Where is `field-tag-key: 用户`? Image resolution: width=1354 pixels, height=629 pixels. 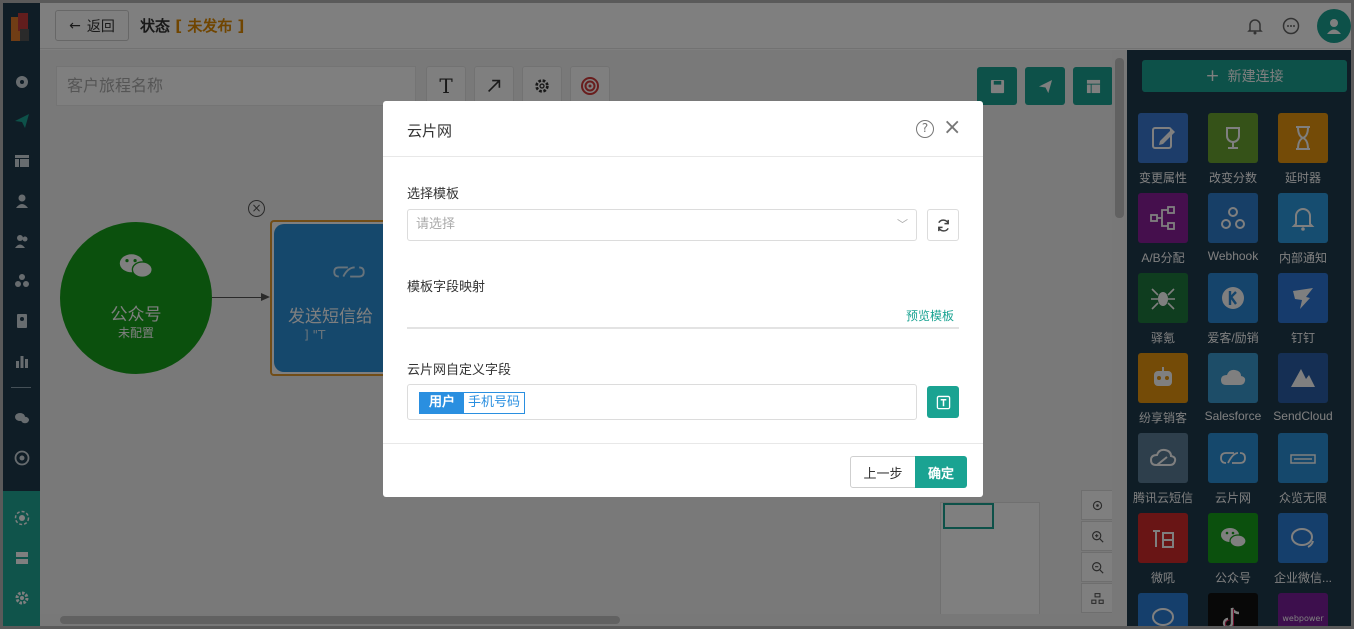 field-tag-key: 用户 is located at coordinates (442, 403).